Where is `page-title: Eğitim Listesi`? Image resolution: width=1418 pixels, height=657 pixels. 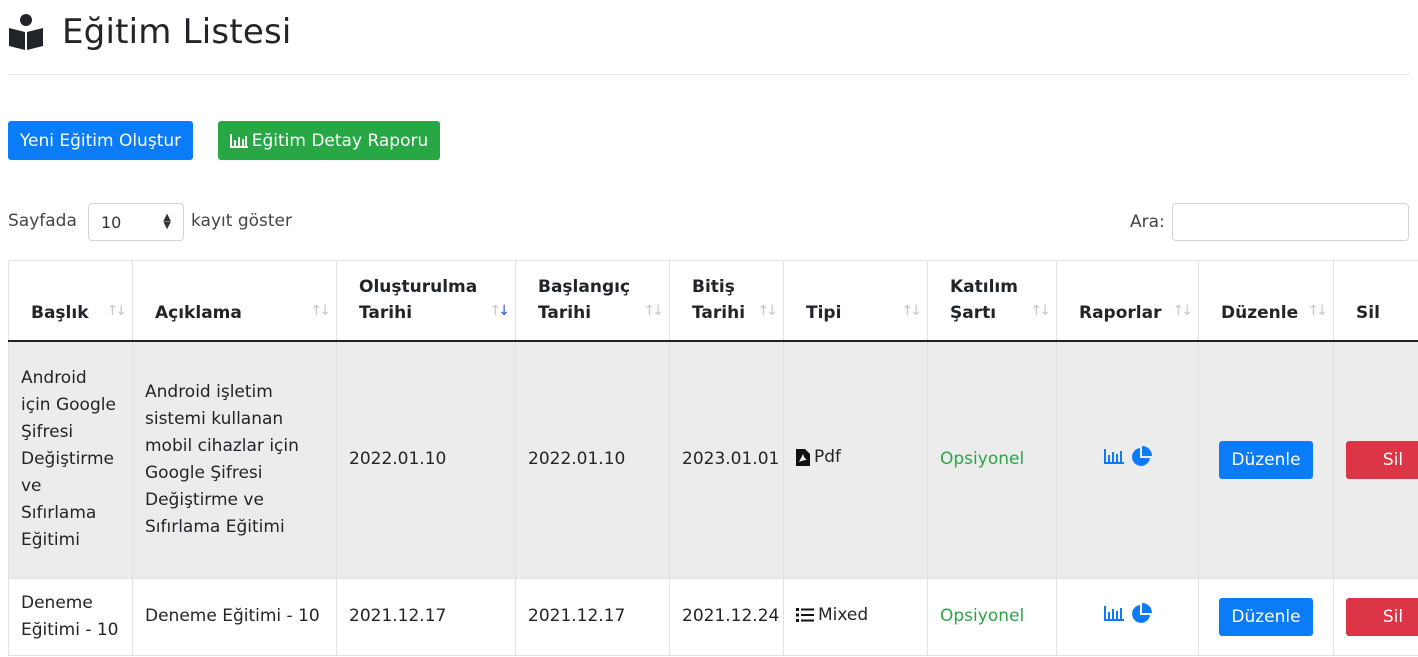
page-title: Eğitim Listesi is located at coordinates (177, 32).